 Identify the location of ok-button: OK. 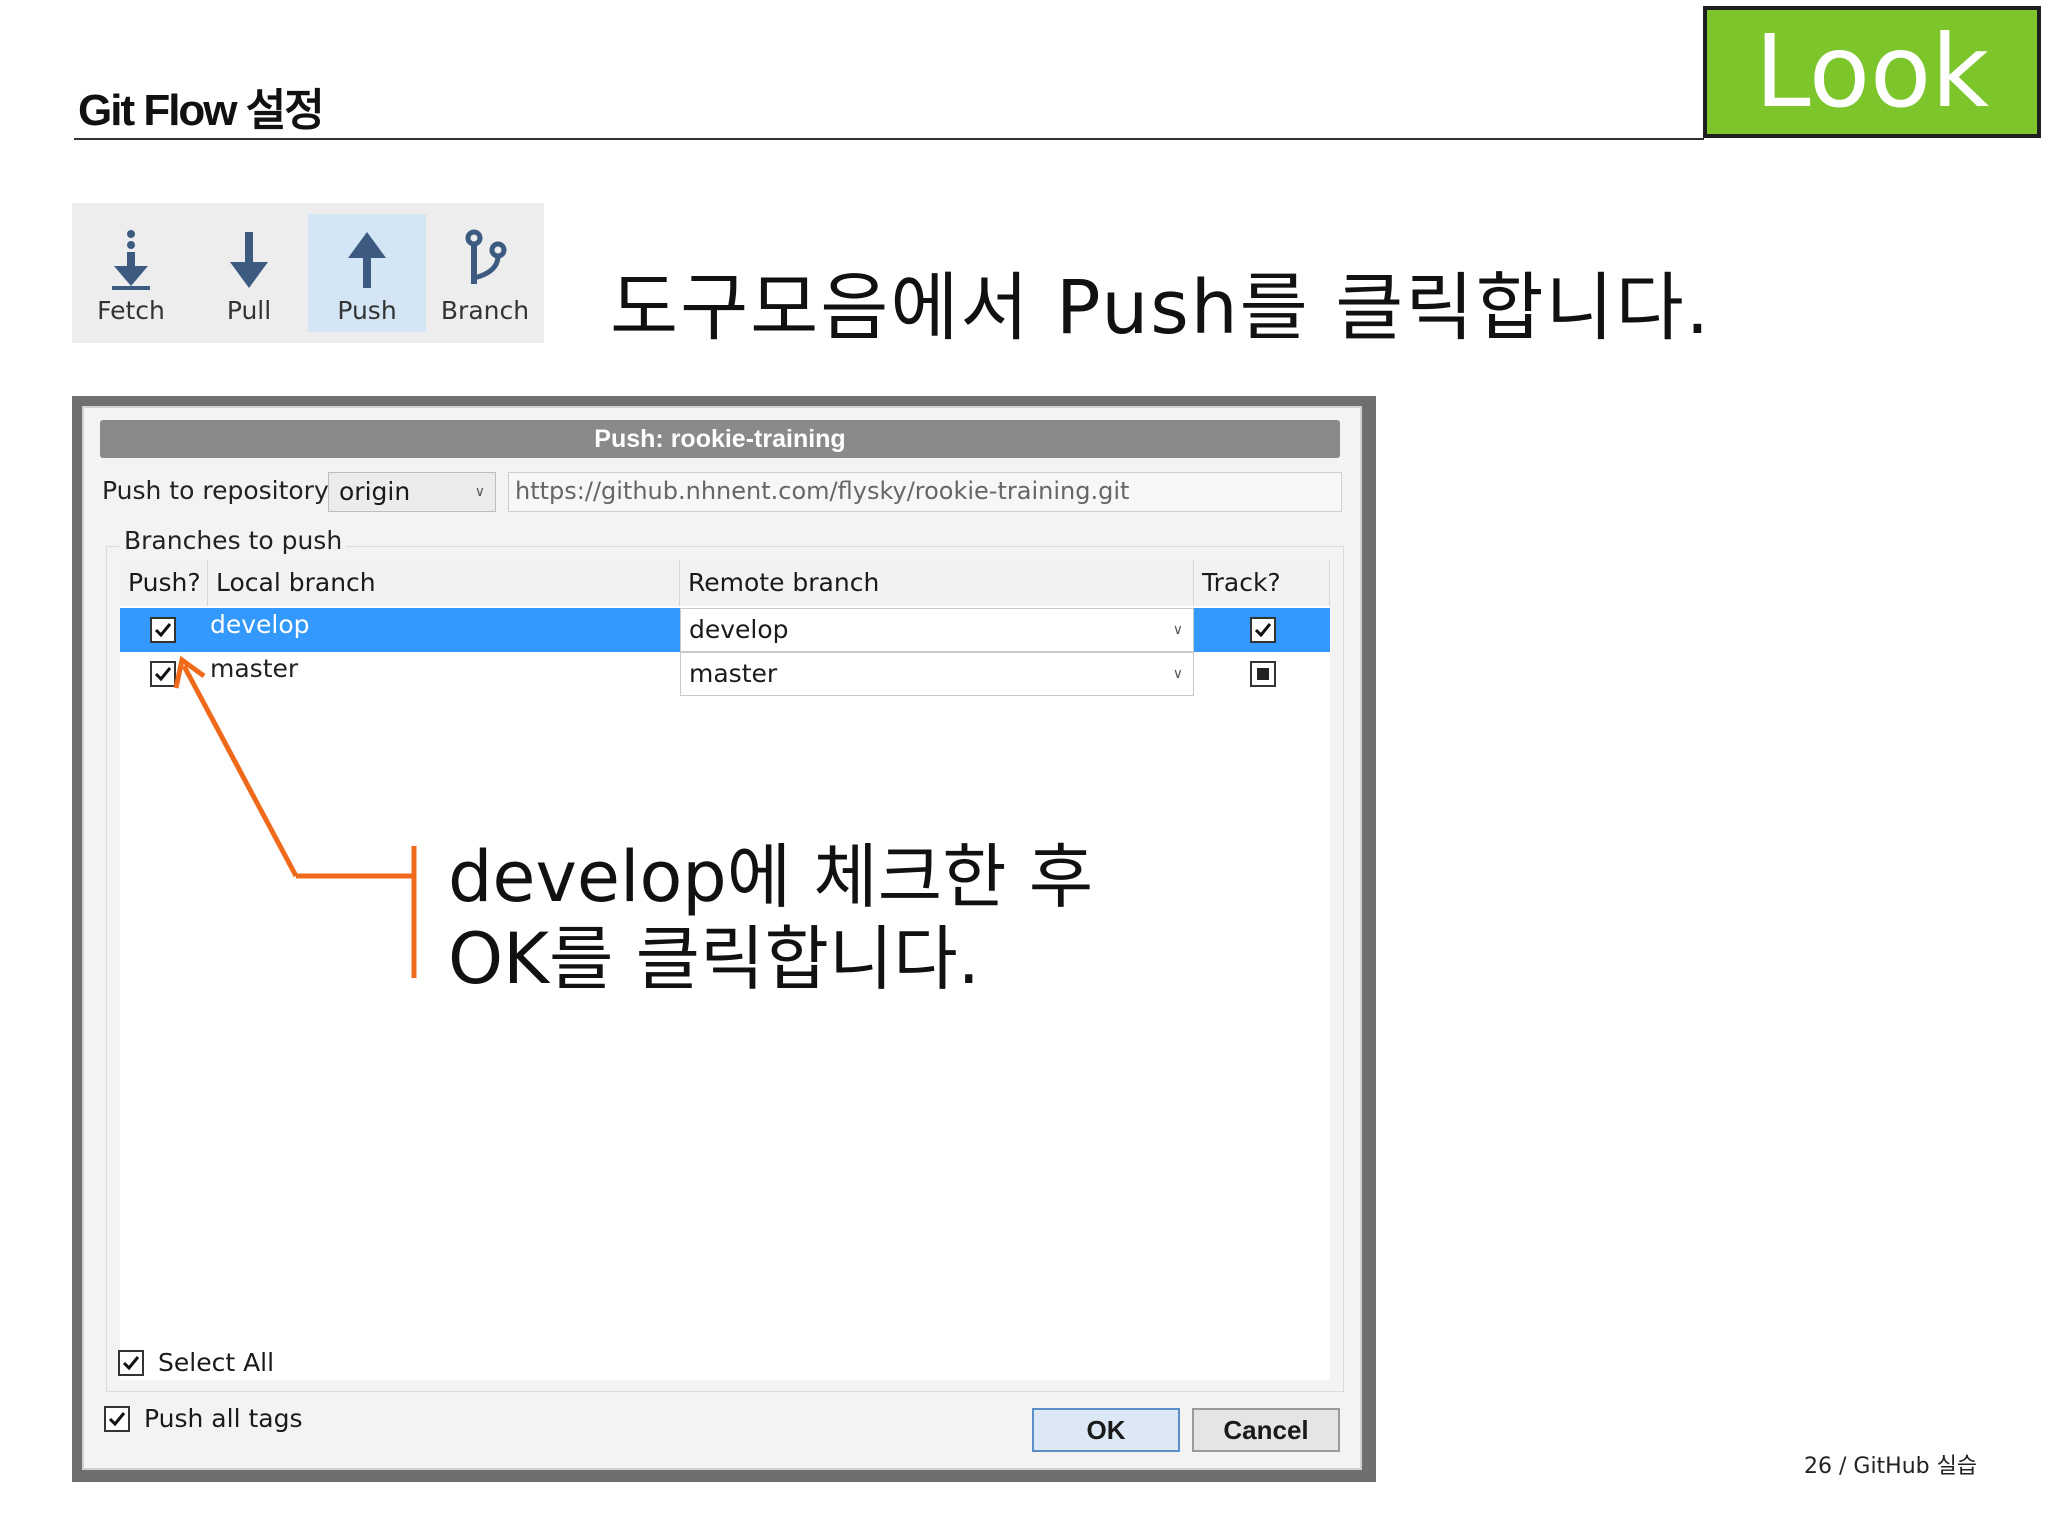
(1106, 1430).